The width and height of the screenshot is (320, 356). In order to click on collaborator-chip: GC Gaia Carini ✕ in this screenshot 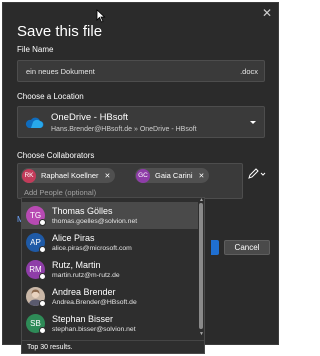, I will do `click(172, 175)`.